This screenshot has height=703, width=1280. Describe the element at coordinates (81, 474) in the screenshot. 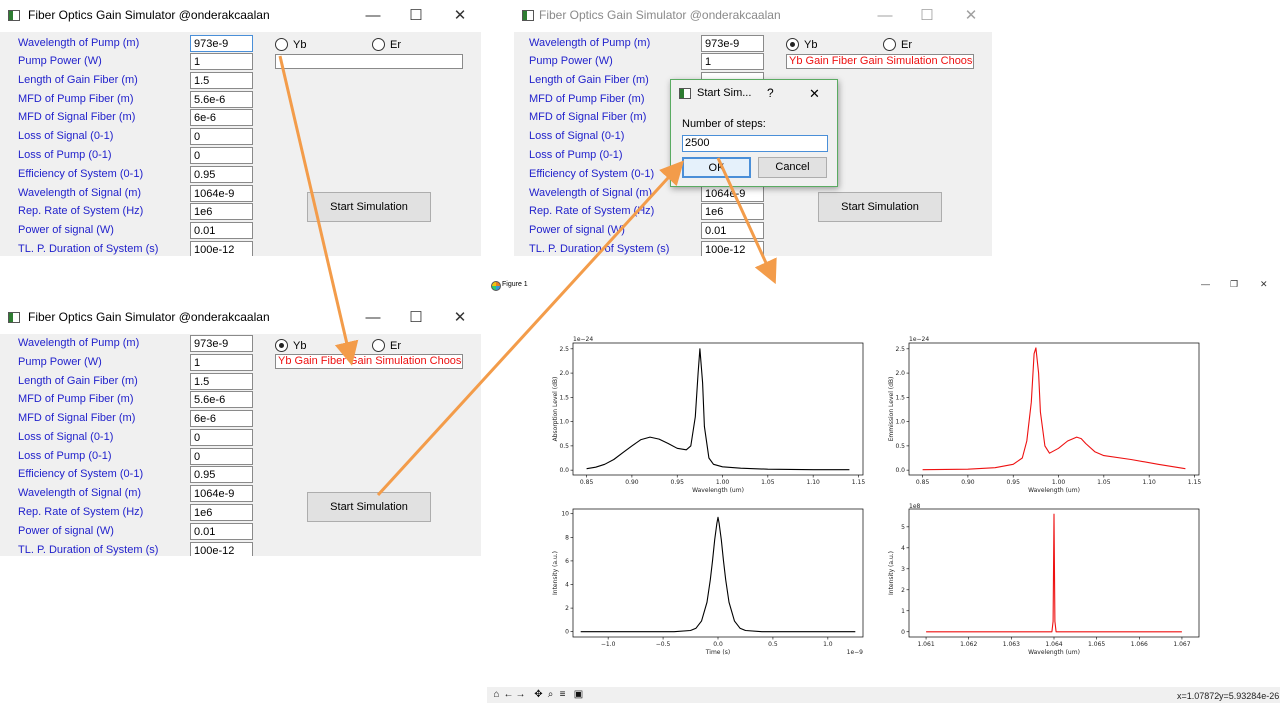

I see `efficiency-label: Efficiency of System (0-1)` at that location.